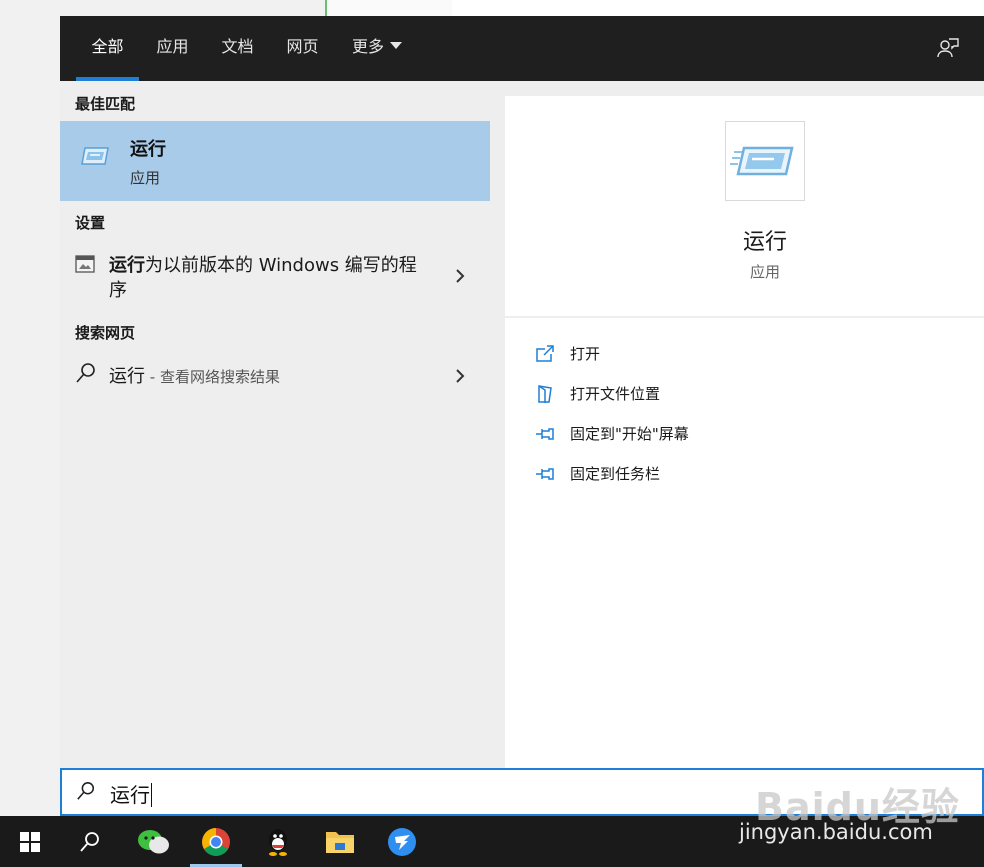 This screenshot has height=867, width=984. Describe the element at coordinates (263, 278) in the screenshot. I see `setting-result-rest: 为以前版本的 Windows 编写的程序` at that location.